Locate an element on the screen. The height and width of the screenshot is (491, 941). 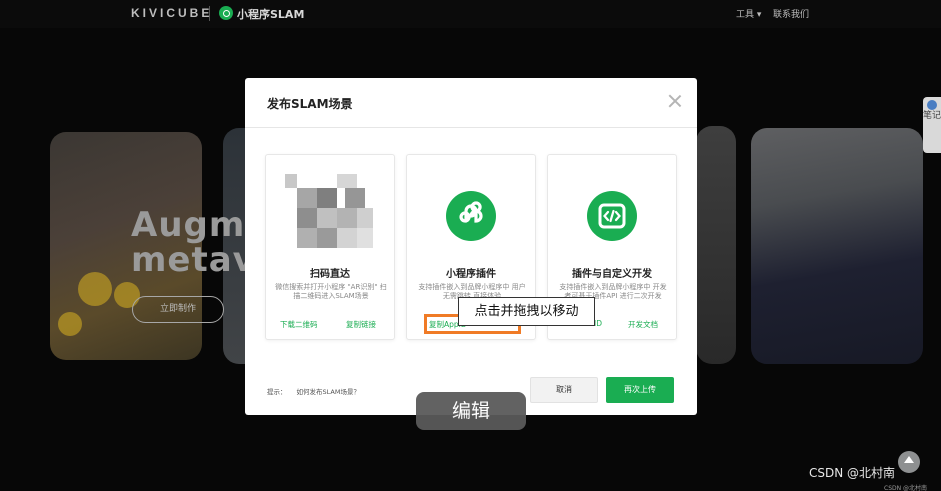
footer-tip: 提示： 如何发布SLAM场景？ is located at coordinates (313, 392).